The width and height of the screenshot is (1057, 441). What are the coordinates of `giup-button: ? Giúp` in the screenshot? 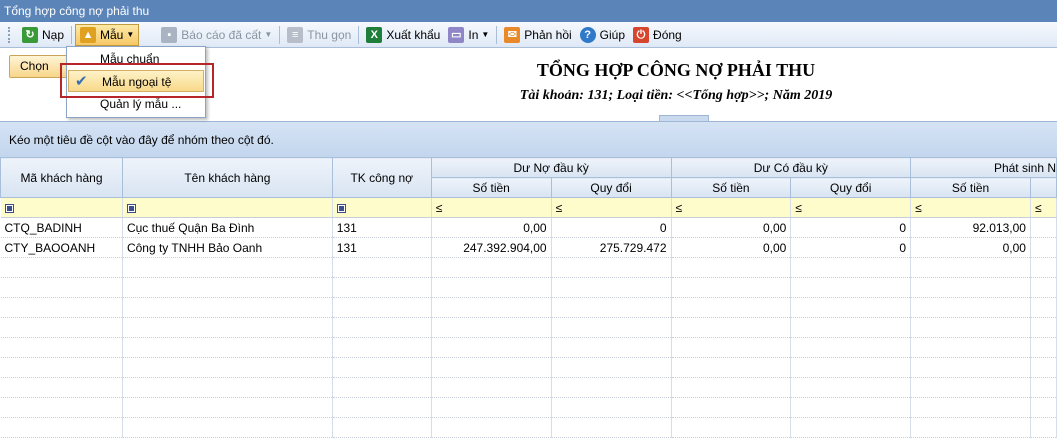 It's located at (602, 35).